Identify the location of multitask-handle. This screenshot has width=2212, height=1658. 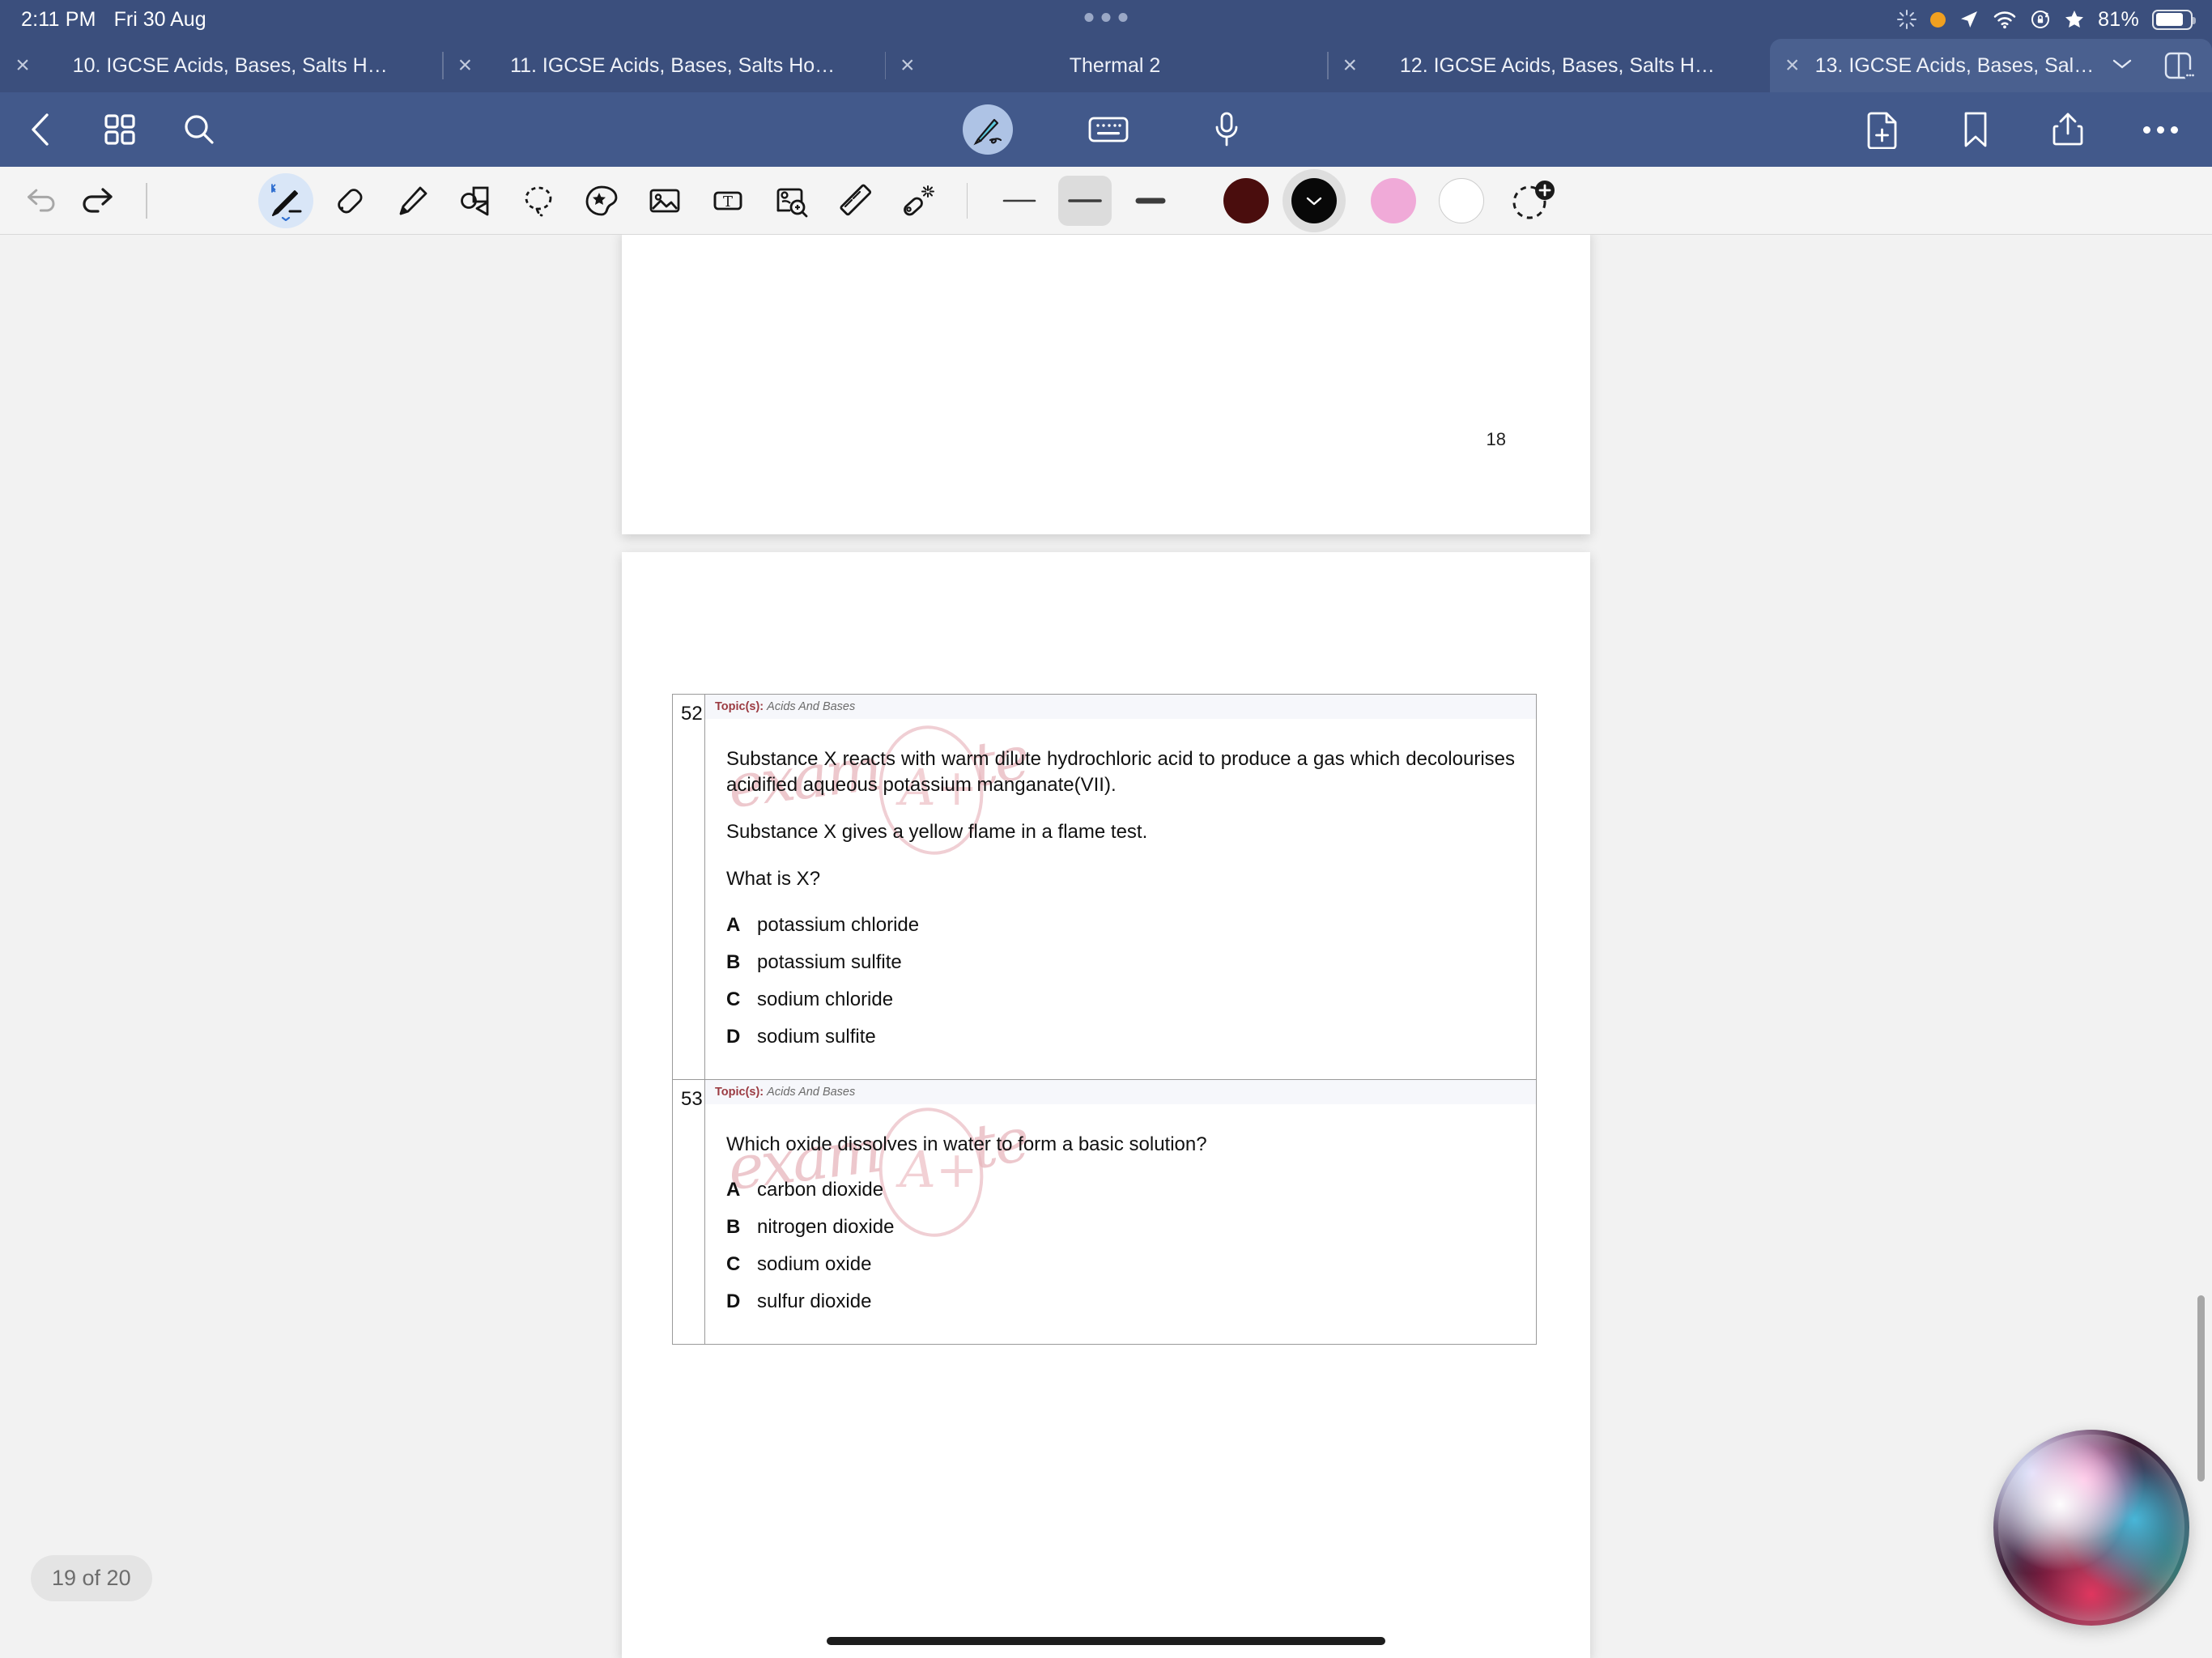
(1106, 17).